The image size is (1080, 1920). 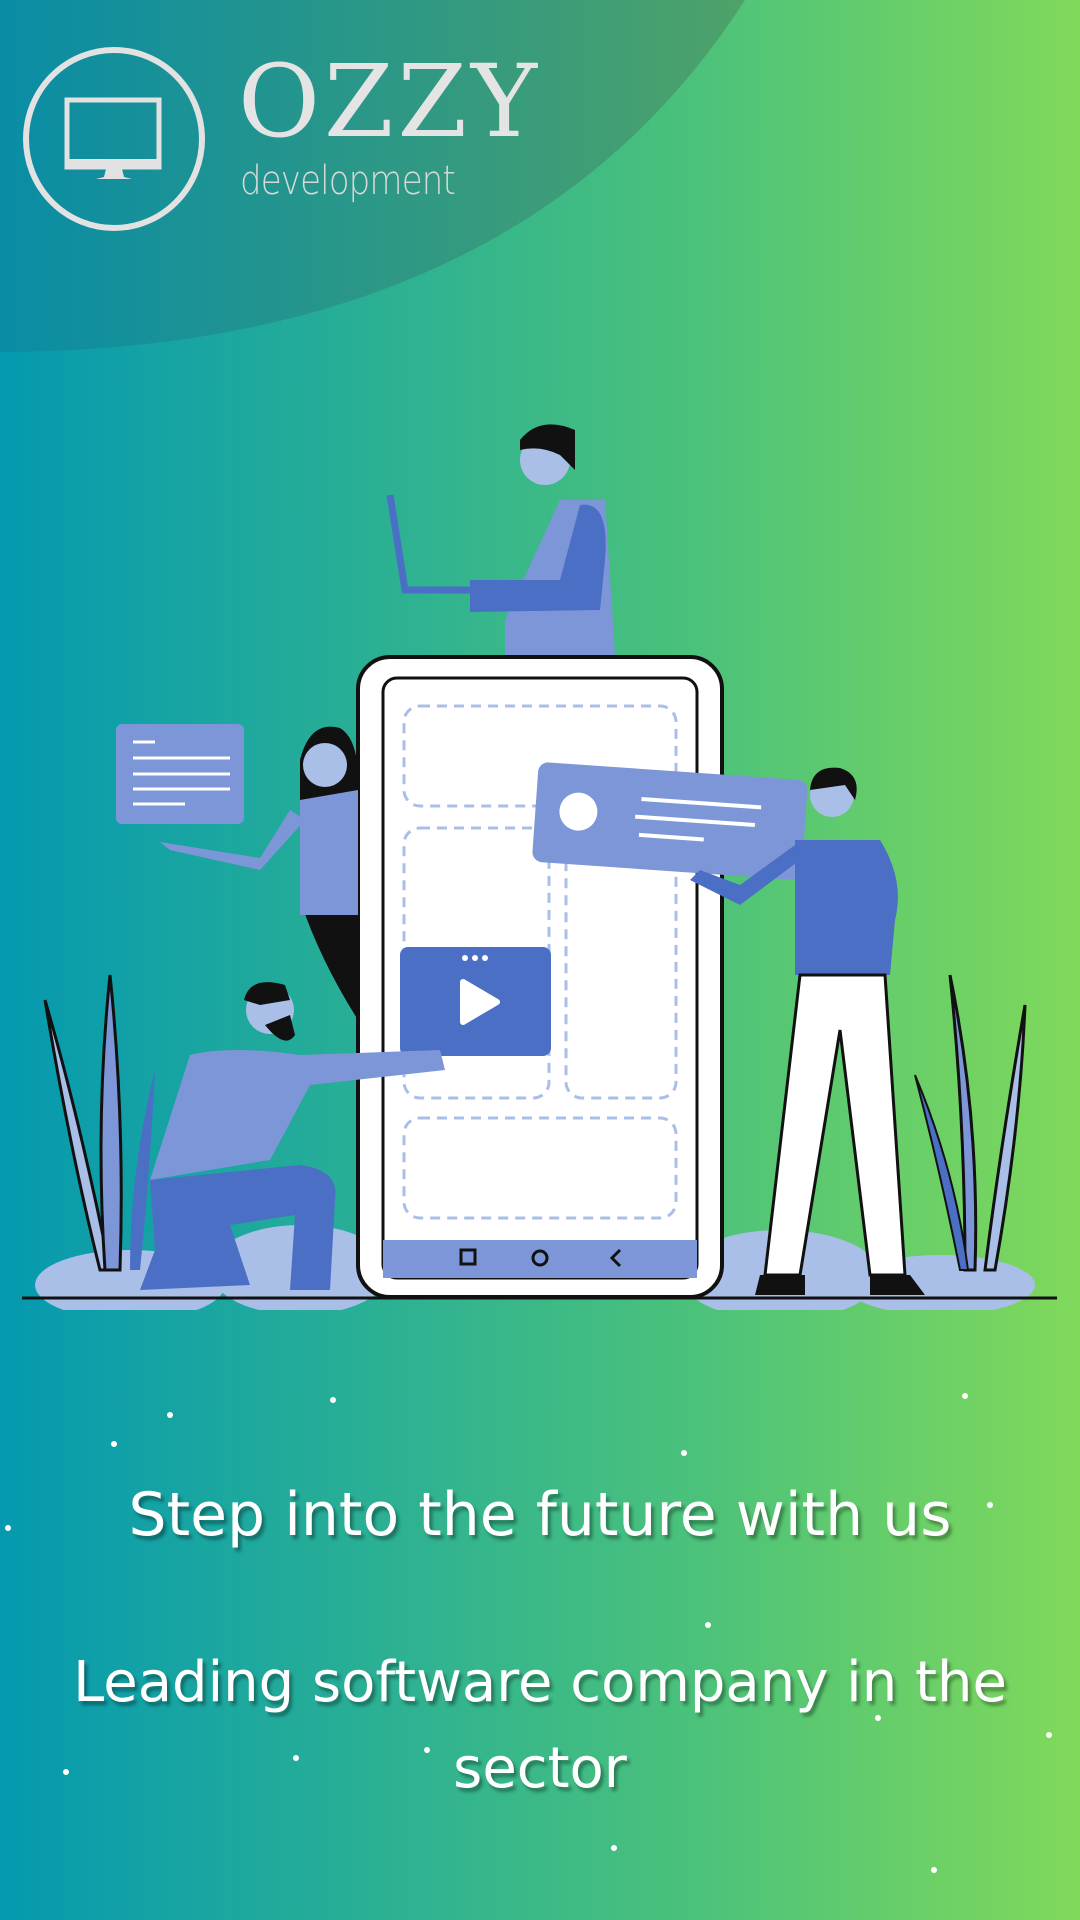 What do you see at coordinates (99, 1123) in the screenshot?
I see `plant-left` at bounding box center [99, 1123].